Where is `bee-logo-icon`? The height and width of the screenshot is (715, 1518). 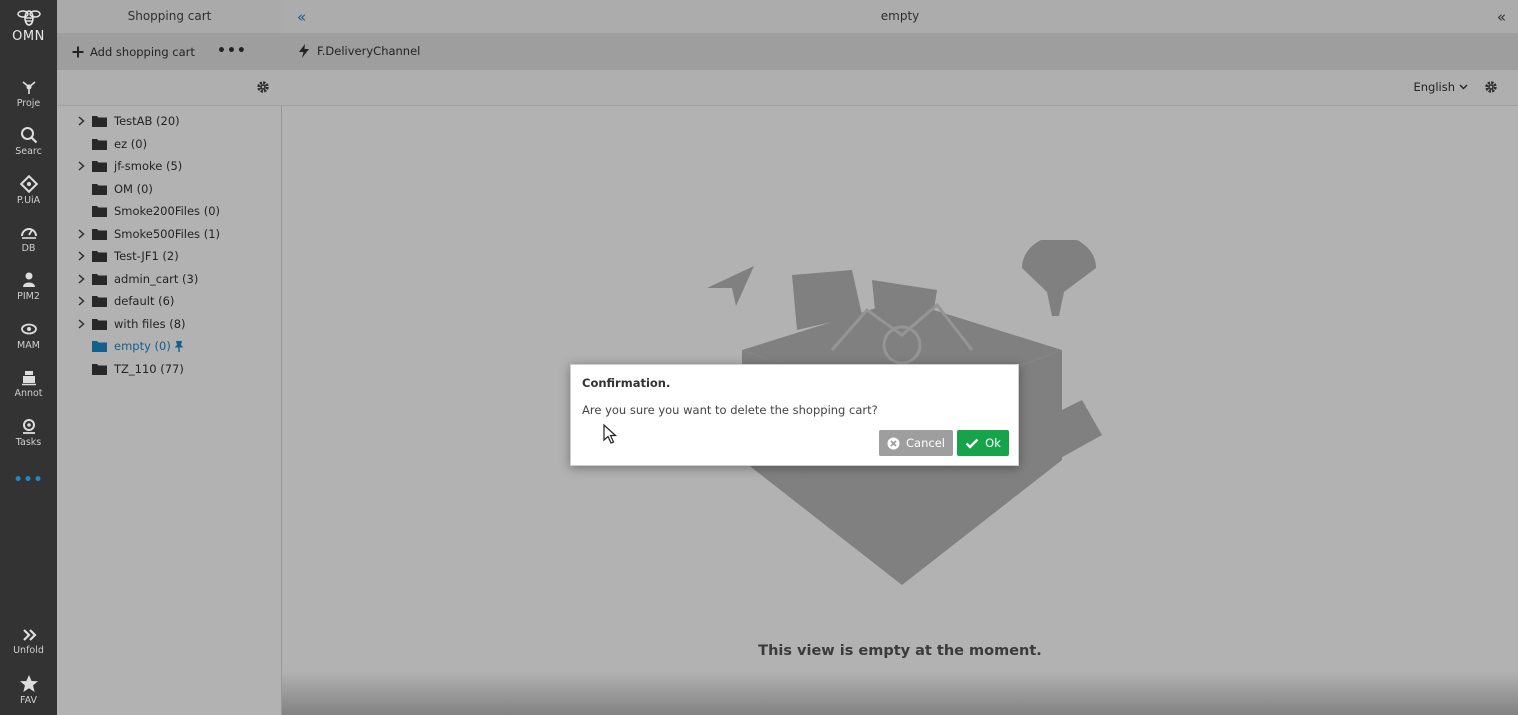 bee-logo-icon is located at coordinates (28, 18).